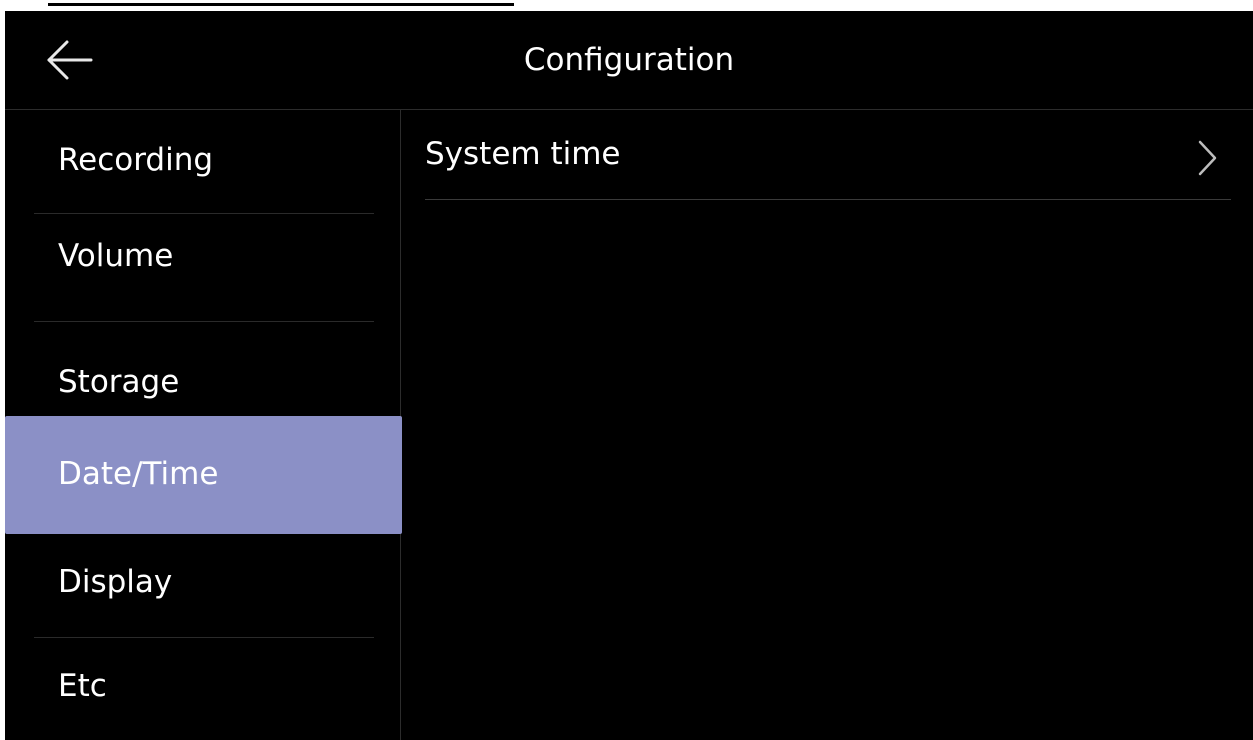 Image resolution: width=1253 pixels, height=740 pixels. I want to click on back-button, so click(69, 60).